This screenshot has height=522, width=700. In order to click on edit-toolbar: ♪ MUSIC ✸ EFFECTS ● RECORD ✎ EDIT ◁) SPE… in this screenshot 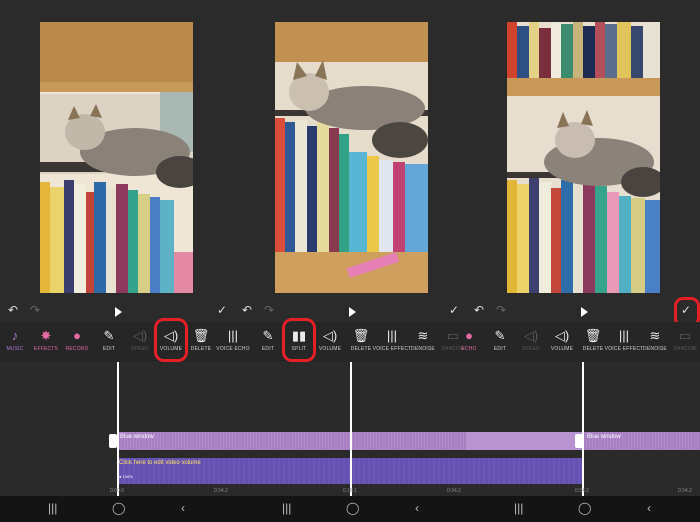, I will do `click(350, 342)`.